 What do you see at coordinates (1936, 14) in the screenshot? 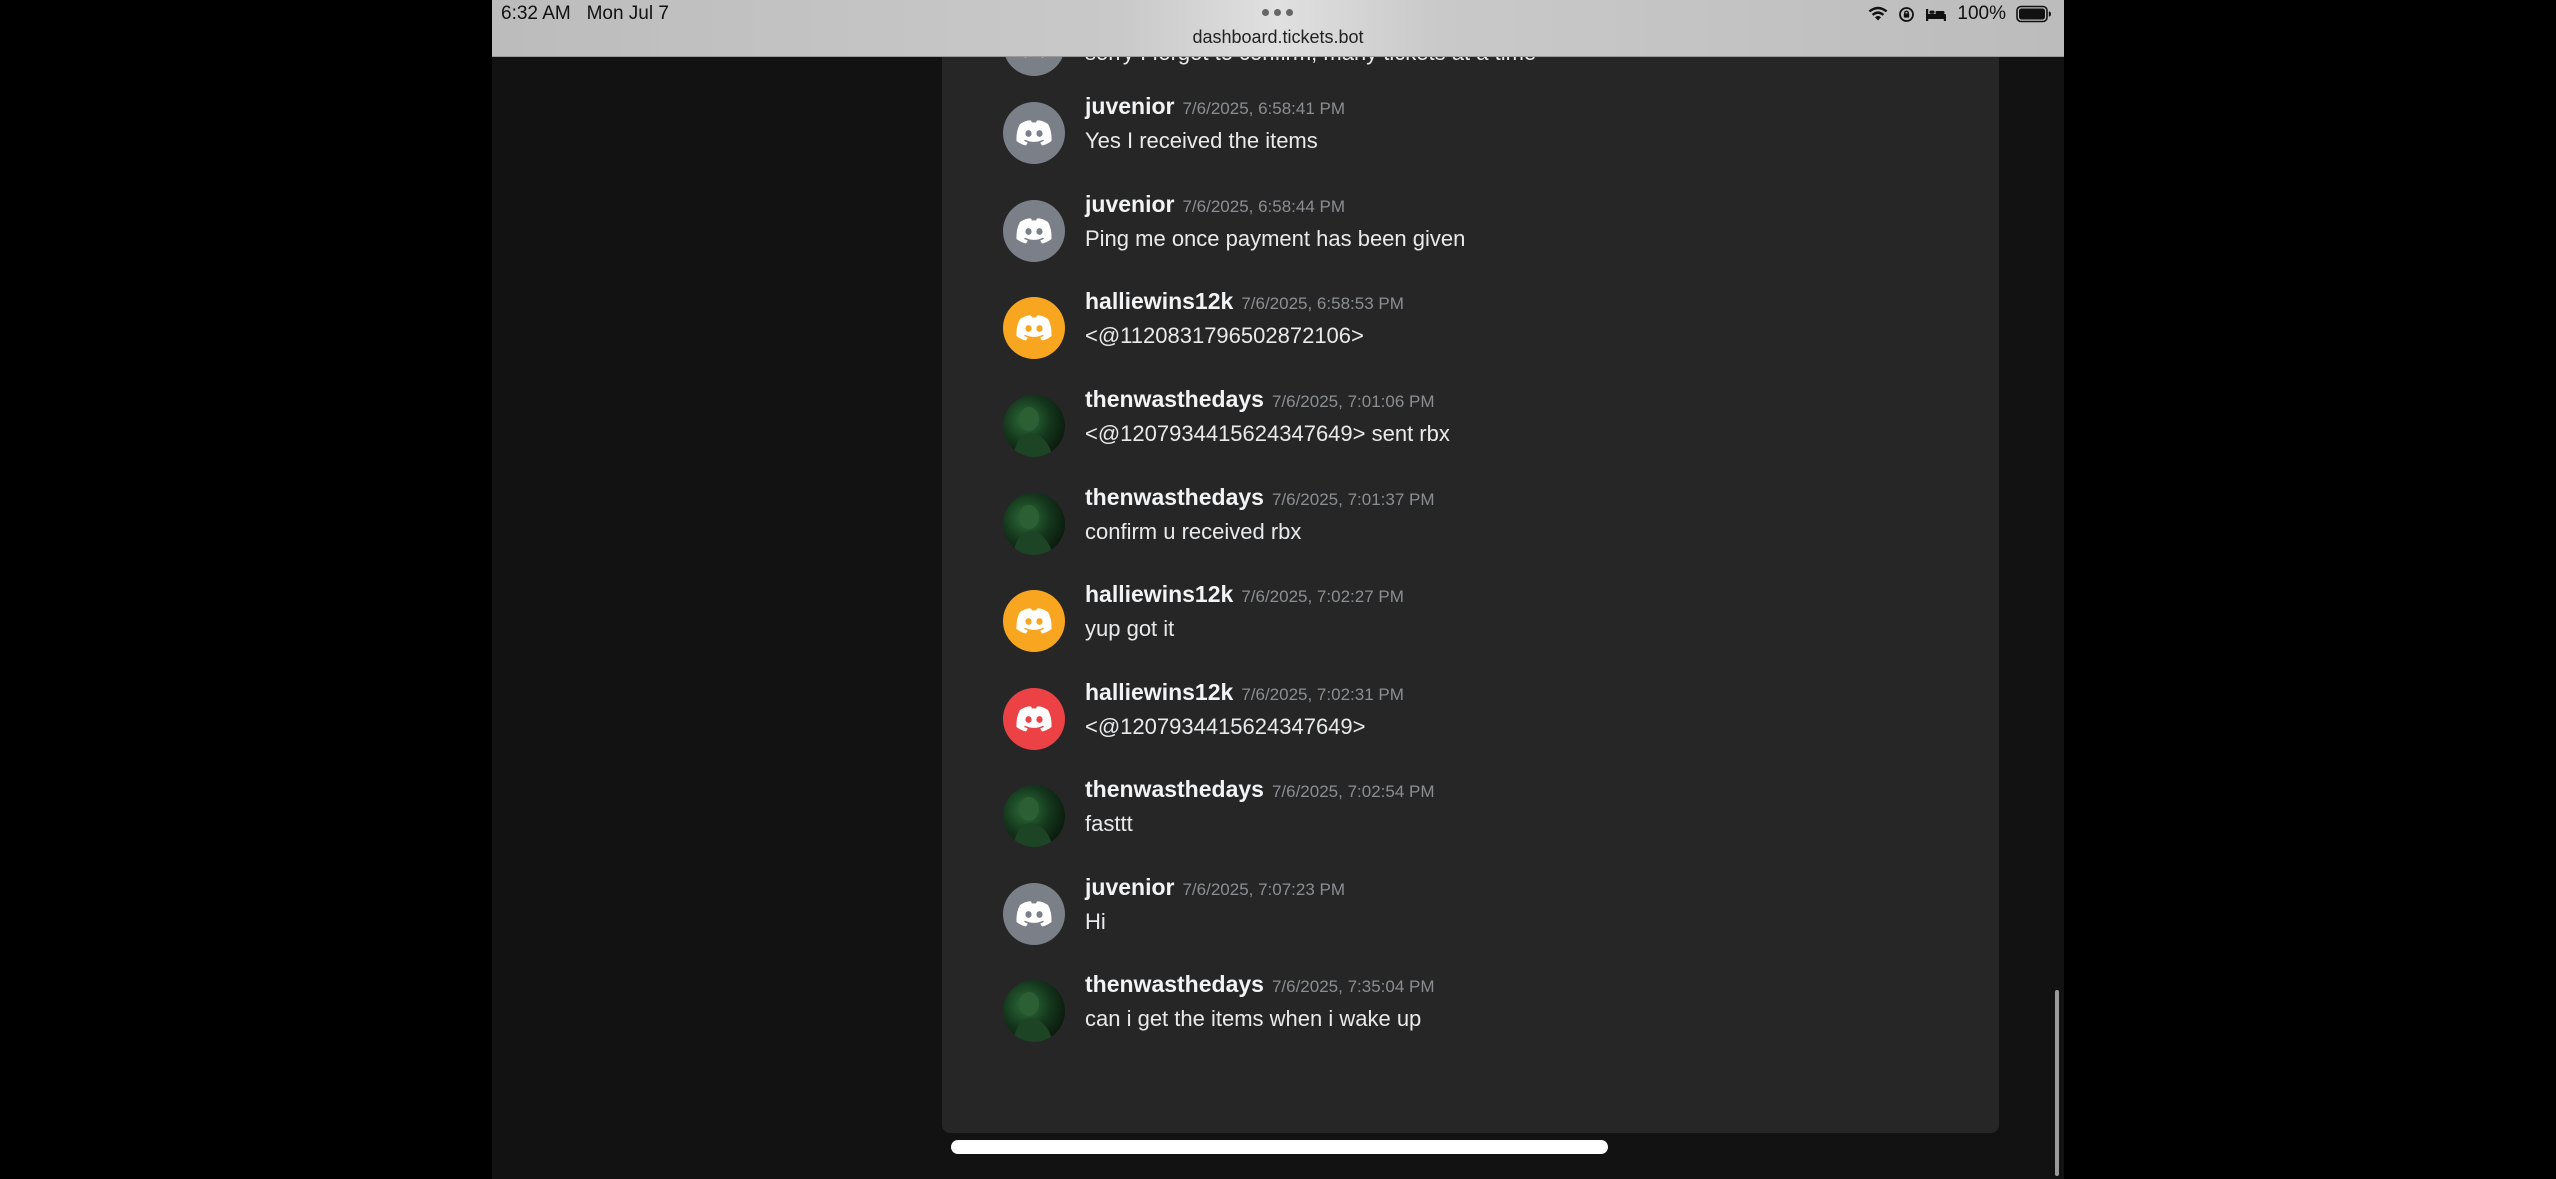
I see `bed-icon` at bounding box center [1936, 14].